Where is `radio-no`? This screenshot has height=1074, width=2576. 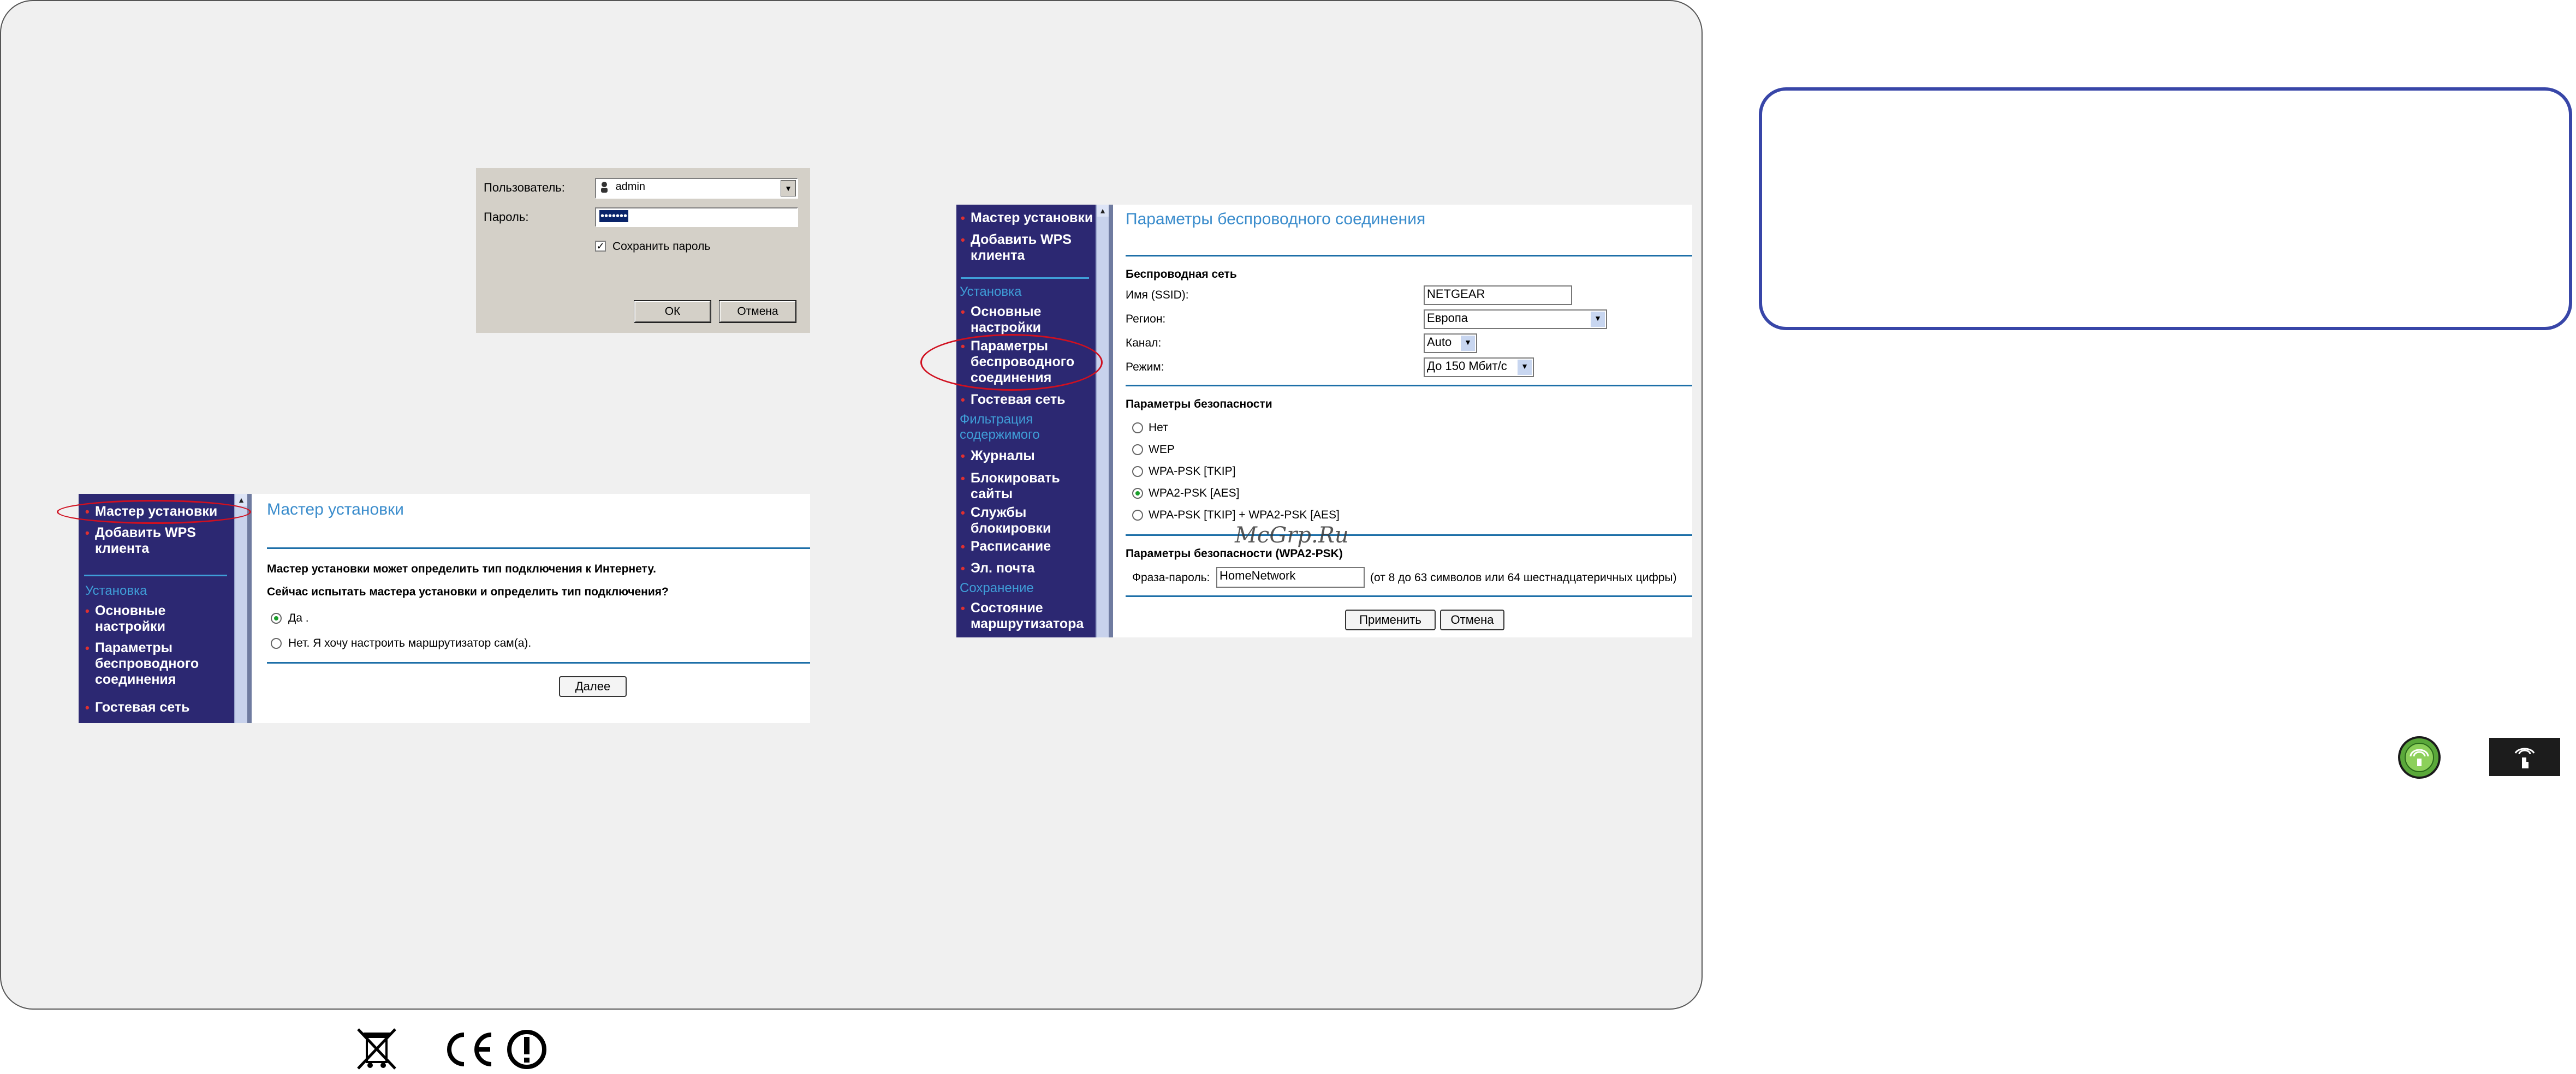
radio-no is located at coordinates (276, 644).